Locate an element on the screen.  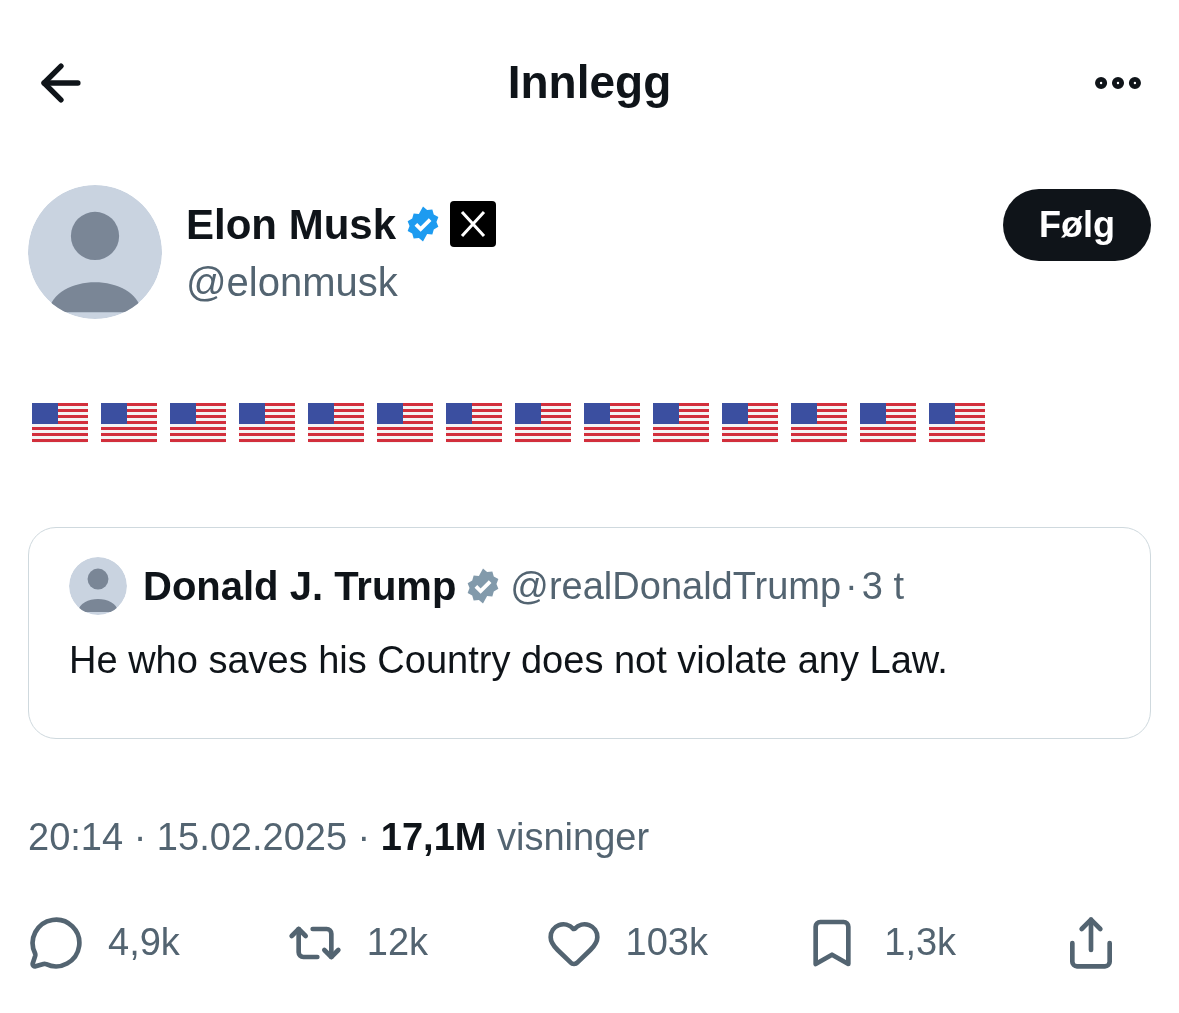
action-count: 12k is located at coordinates (398, 942).